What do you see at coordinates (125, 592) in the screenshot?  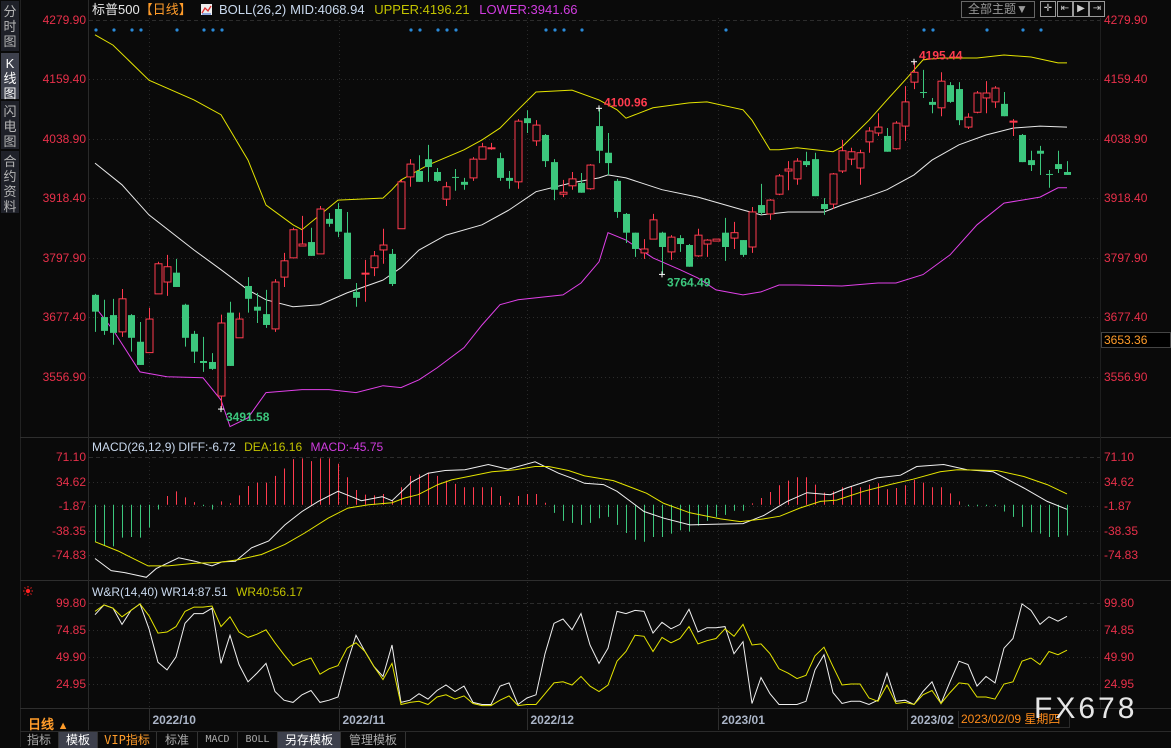 I see `wr-name: W&R(14,40)` at bounding box center [125, 592].